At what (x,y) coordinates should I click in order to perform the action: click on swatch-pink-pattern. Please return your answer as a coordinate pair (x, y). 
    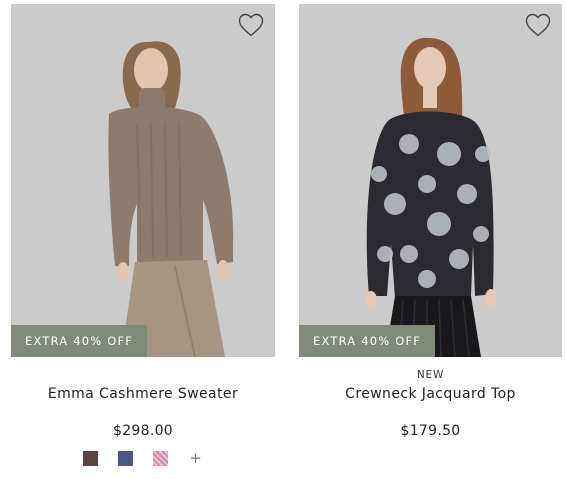
    Looking at the image, I should click on (160, 458).